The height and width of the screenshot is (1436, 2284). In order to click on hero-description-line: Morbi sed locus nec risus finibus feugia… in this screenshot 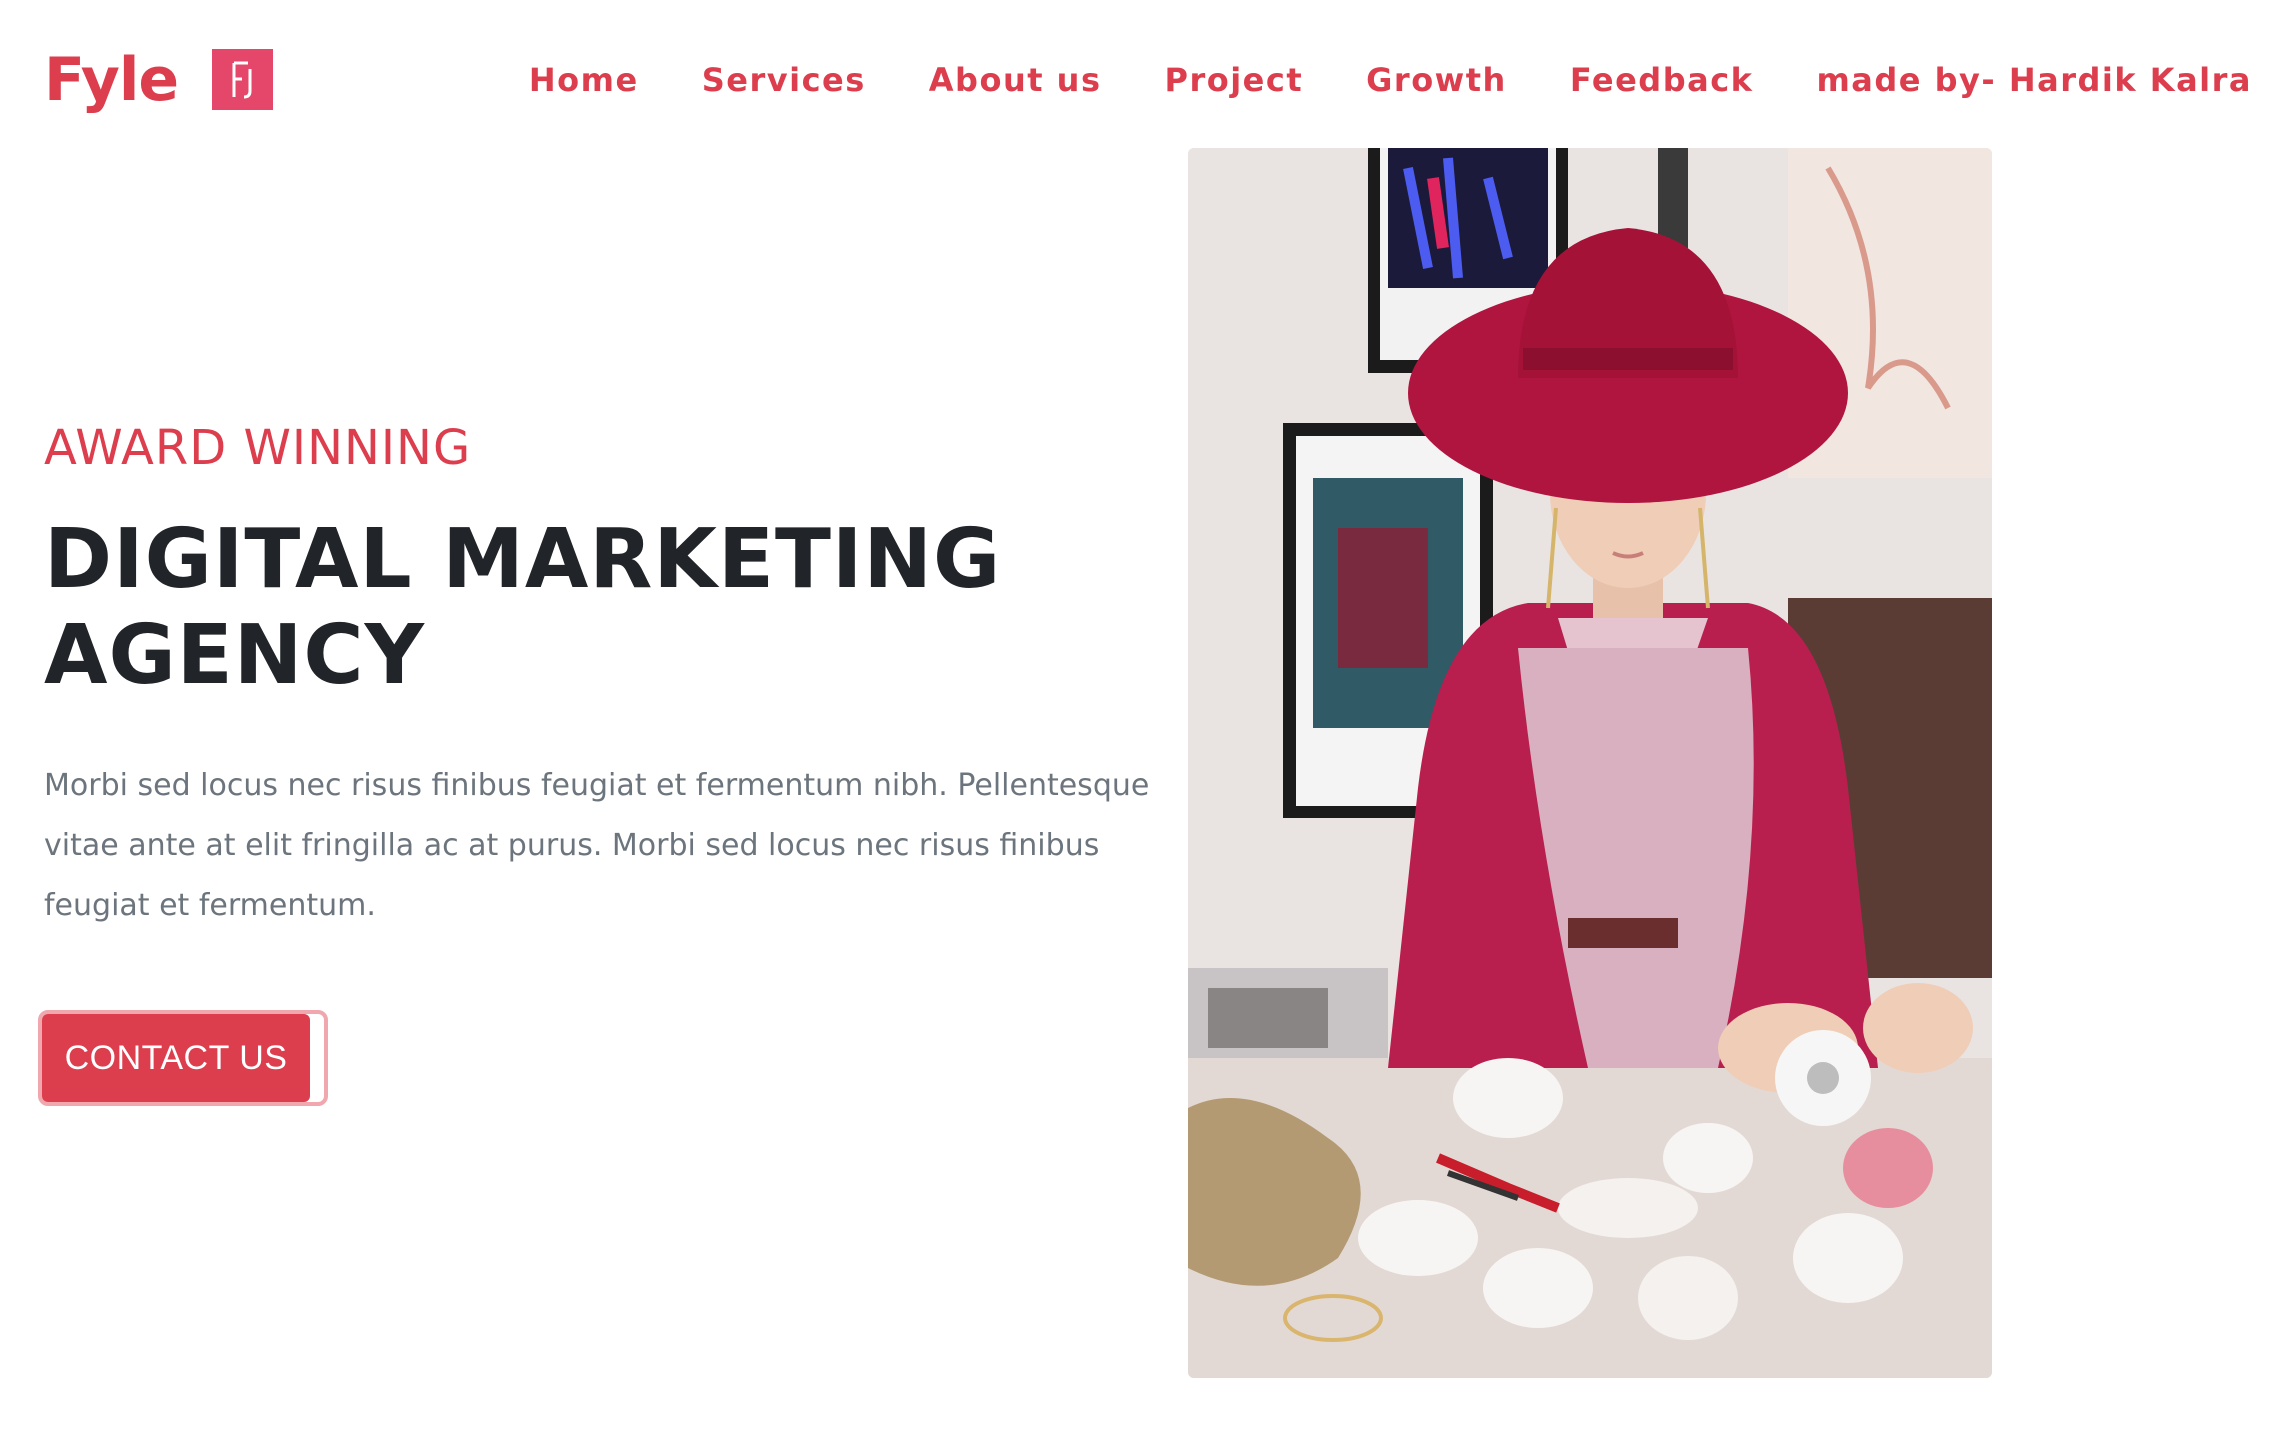, I will do `click(597, 785)`.